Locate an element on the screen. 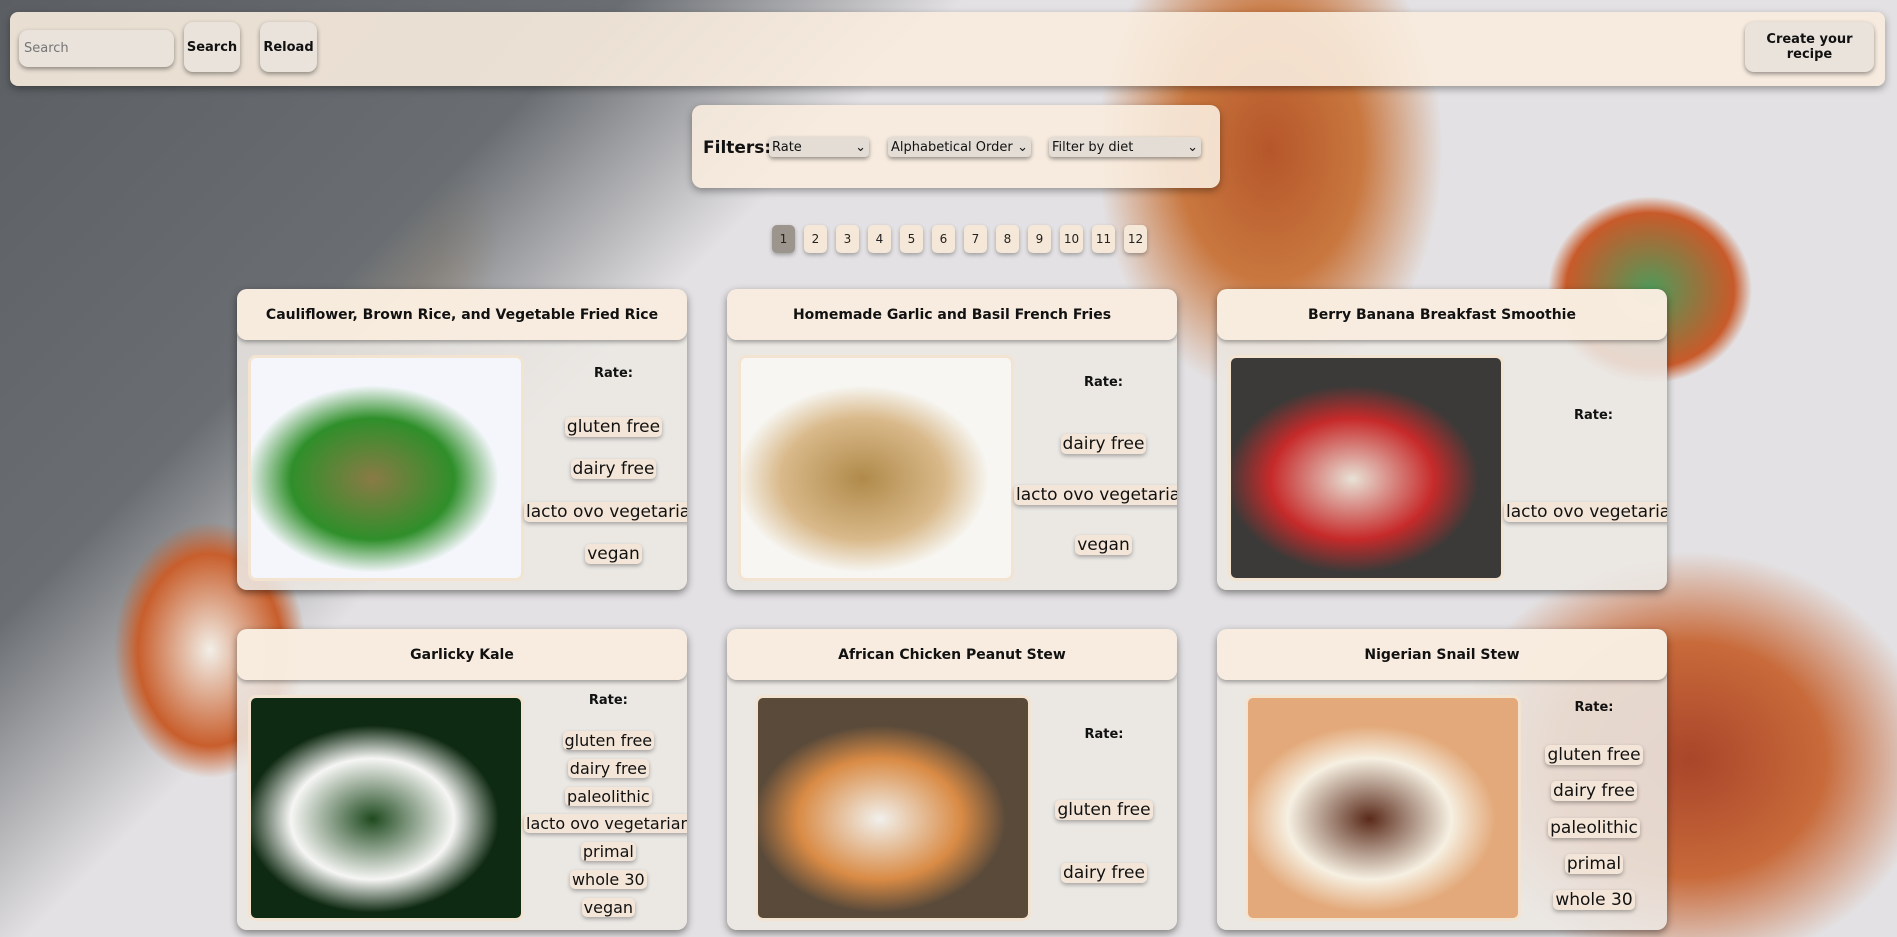  diet-select: Filter by diet ⌄ is located at coordinates (1125, 147).